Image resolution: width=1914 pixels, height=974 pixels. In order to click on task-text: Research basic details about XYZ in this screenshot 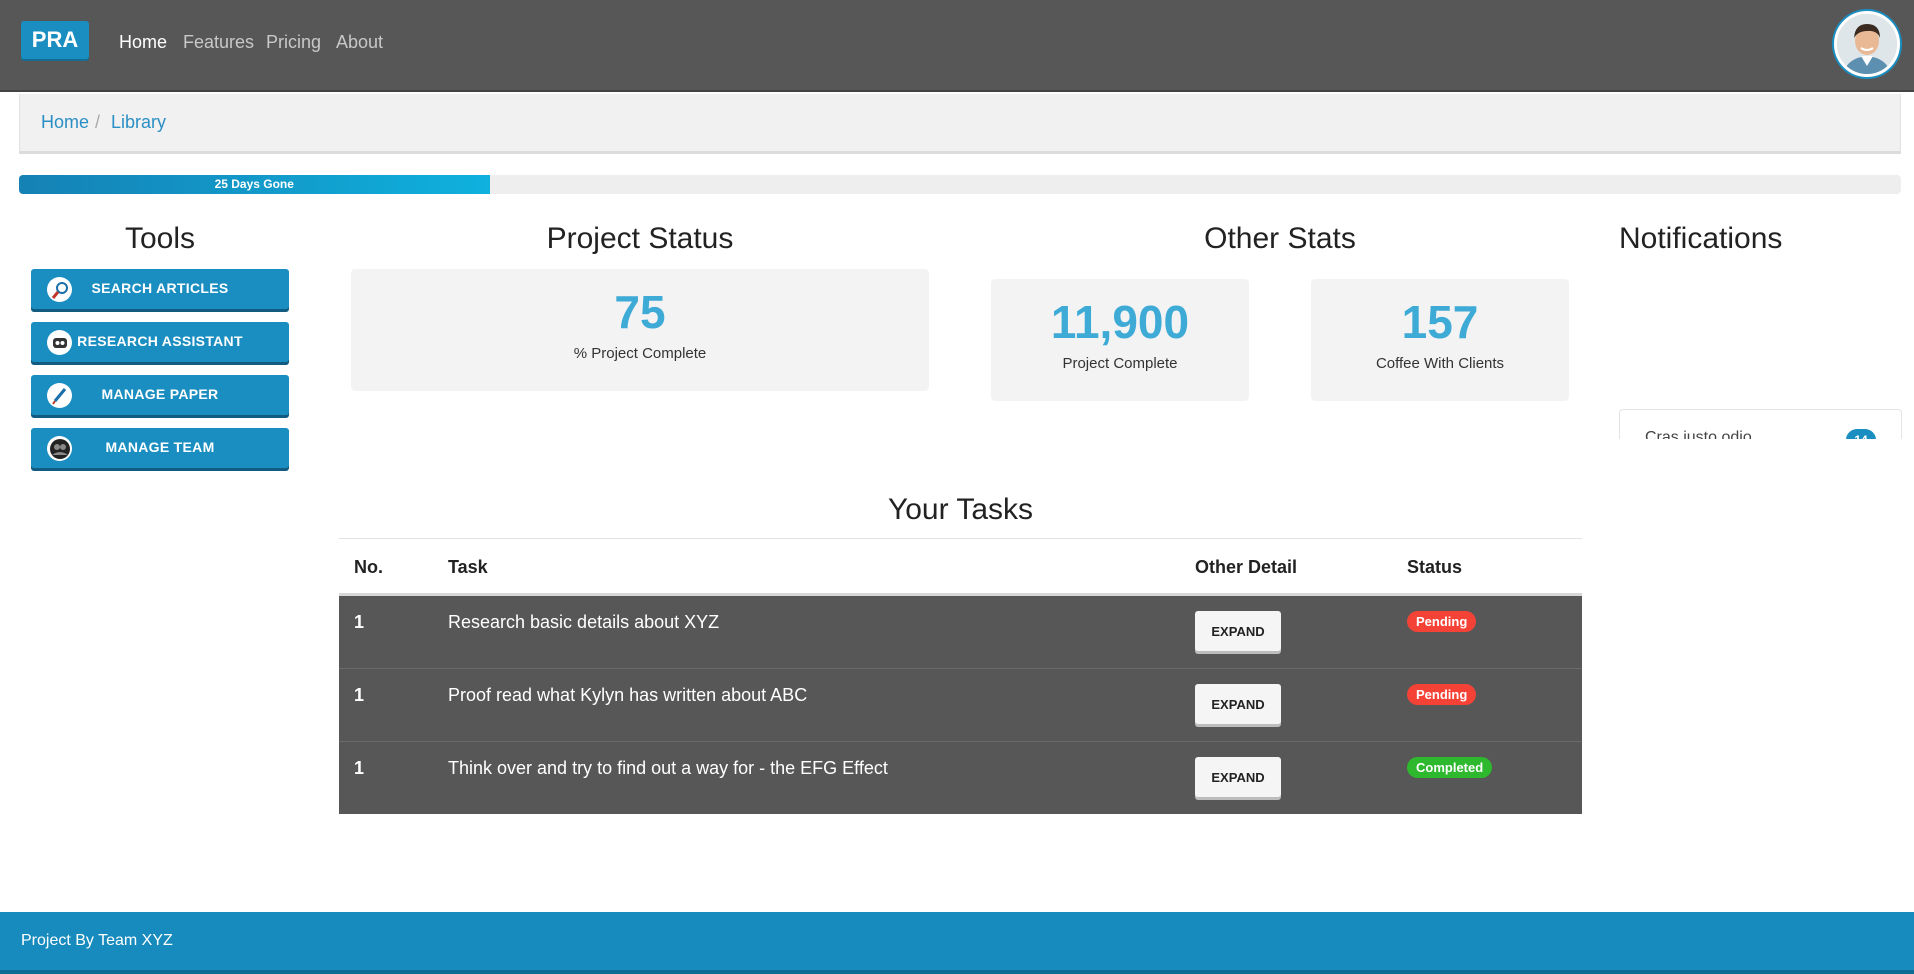, I will do `click(584, 622)`.